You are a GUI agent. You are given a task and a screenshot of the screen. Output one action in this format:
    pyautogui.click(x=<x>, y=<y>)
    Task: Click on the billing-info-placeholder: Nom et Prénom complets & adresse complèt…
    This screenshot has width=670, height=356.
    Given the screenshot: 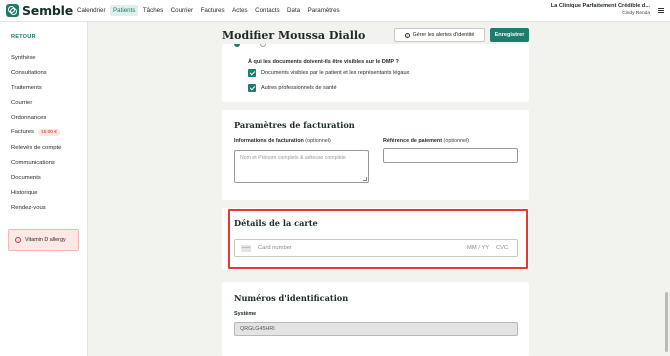 What is the action you would take?
    pyautogui.click(x=293, y=158)
    